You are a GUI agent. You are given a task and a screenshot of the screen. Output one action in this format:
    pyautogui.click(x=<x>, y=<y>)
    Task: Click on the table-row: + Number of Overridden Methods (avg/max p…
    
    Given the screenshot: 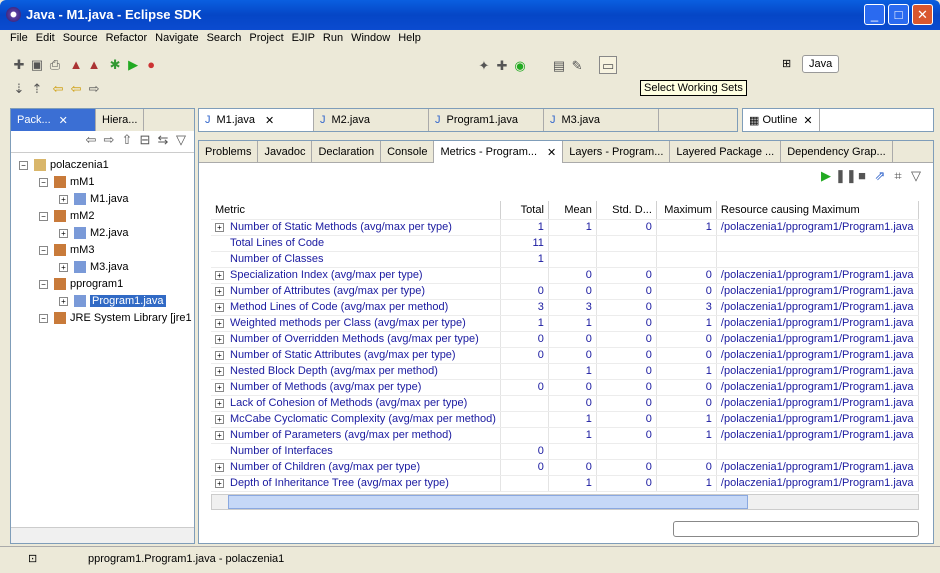 What is the action you would take?
    pyautogui.click(x=565, y=339)
    